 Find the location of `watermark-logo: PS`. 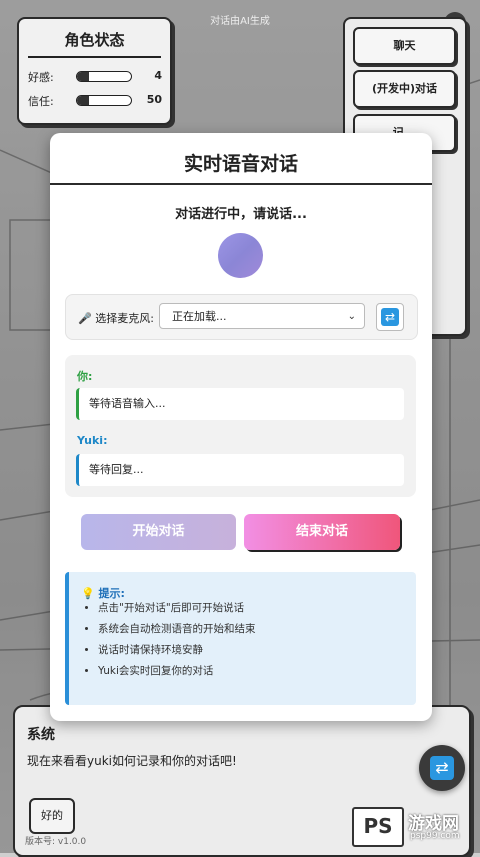

watermark-logo: PS is located at coordinates (378, 827).